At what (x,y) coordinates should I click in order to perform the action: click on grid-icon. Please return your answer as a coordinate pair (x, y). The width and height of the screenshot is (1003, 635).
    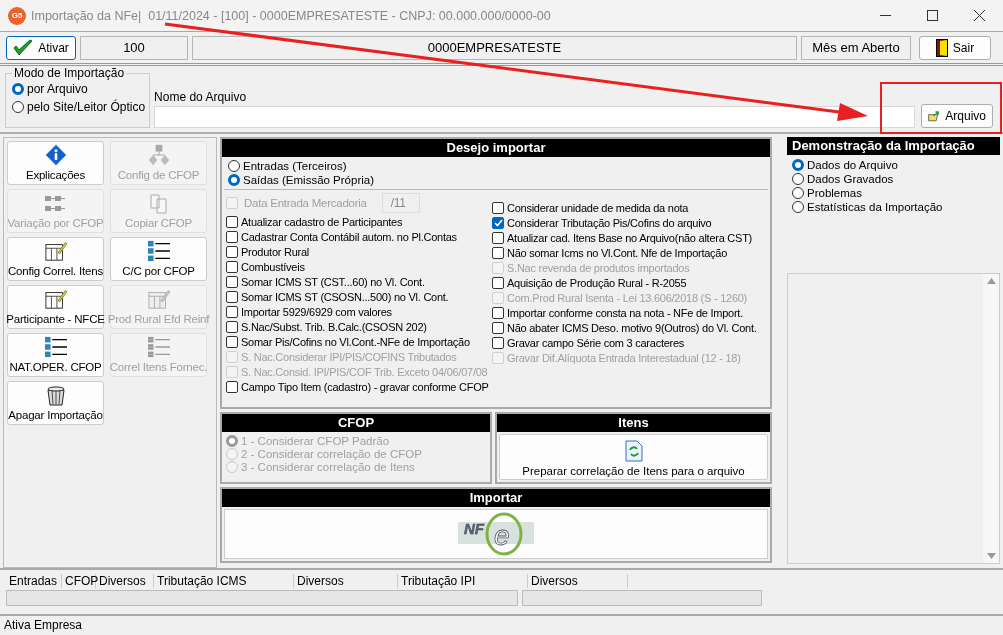
    Looking at the image, I should click on (55, 204).